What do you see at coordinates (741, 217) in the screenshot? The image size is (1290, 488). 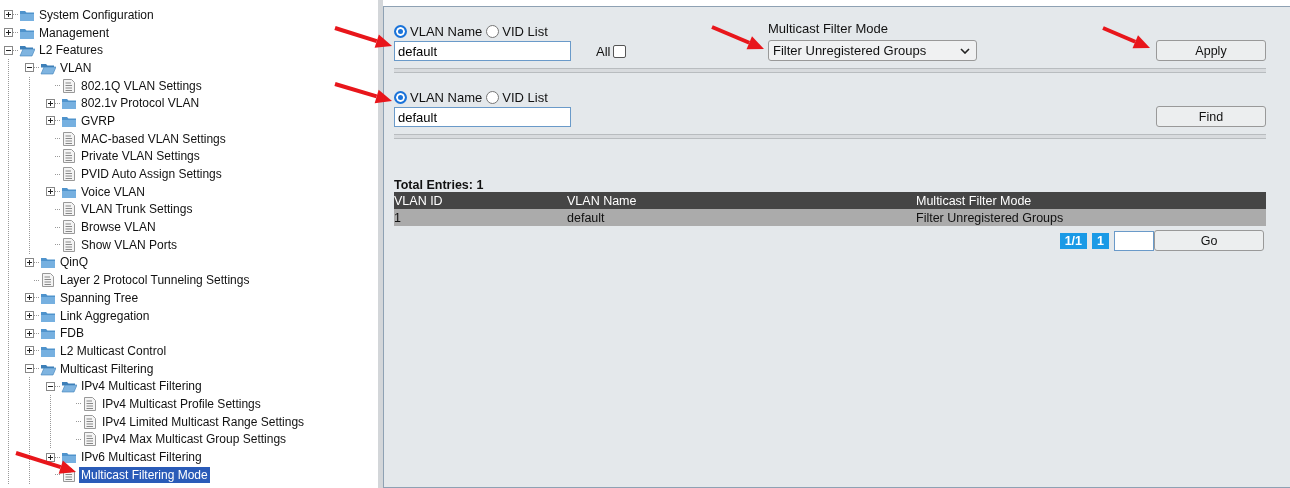 I see `table-cell: default` at bounding box center [741, 217].